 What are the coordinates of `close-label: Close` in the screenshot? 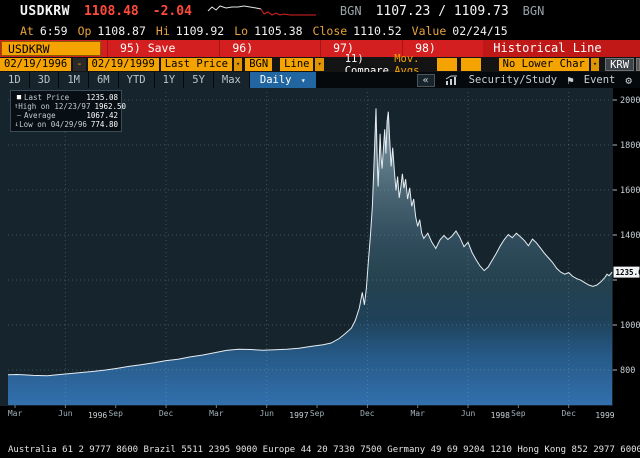 It's located at (330, 31).